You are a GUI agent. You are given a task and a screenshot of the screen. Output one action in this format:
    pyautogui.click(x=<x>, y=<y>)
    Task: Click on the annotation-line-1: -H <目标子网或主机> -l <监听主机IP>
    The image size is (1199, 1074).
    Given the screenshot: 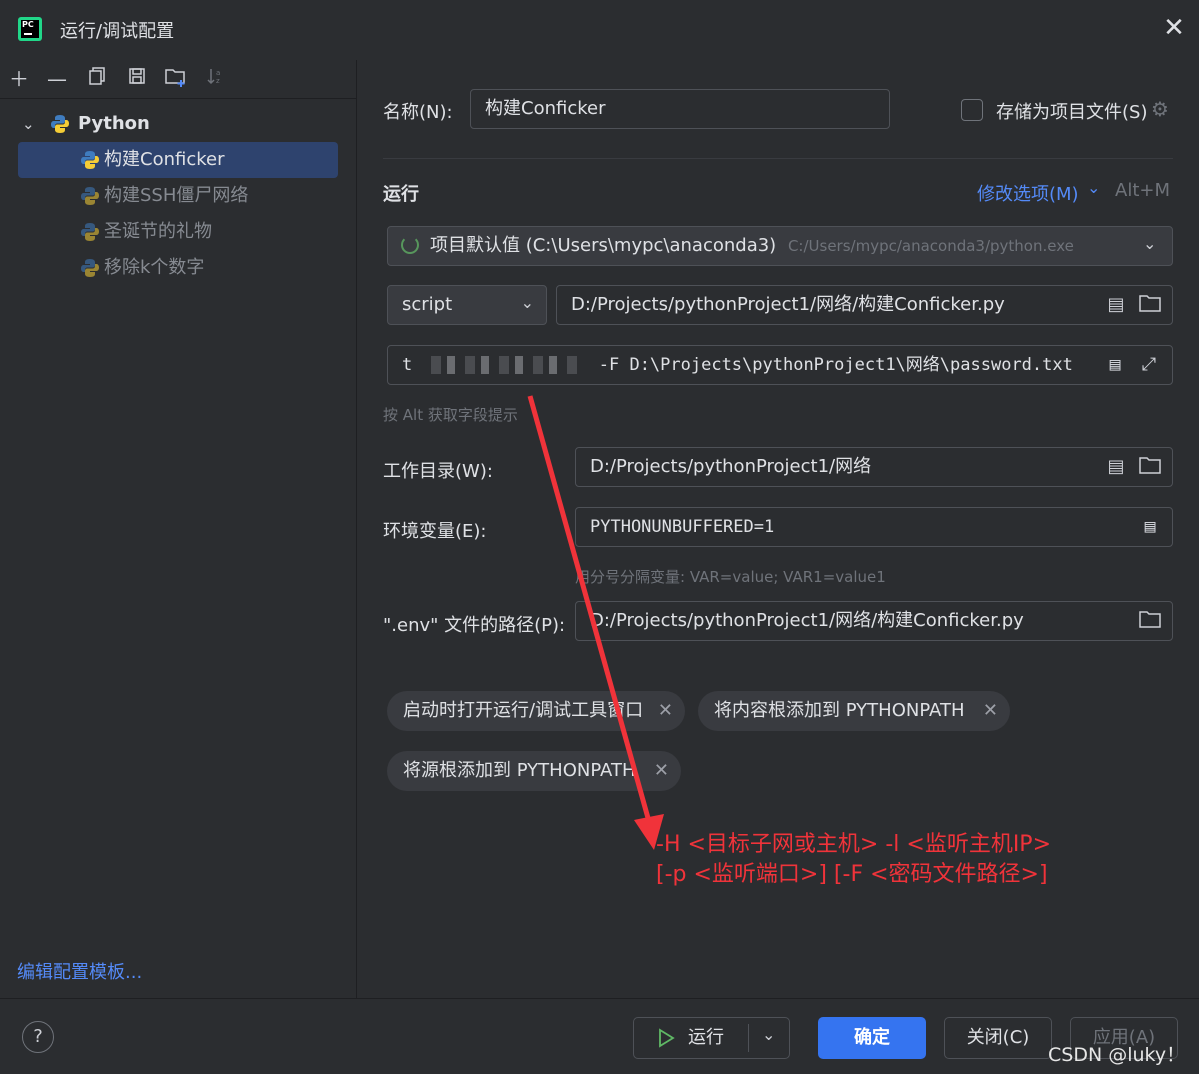 What is the action you would take?
    pyautogui.click(x=854, y=844)
    